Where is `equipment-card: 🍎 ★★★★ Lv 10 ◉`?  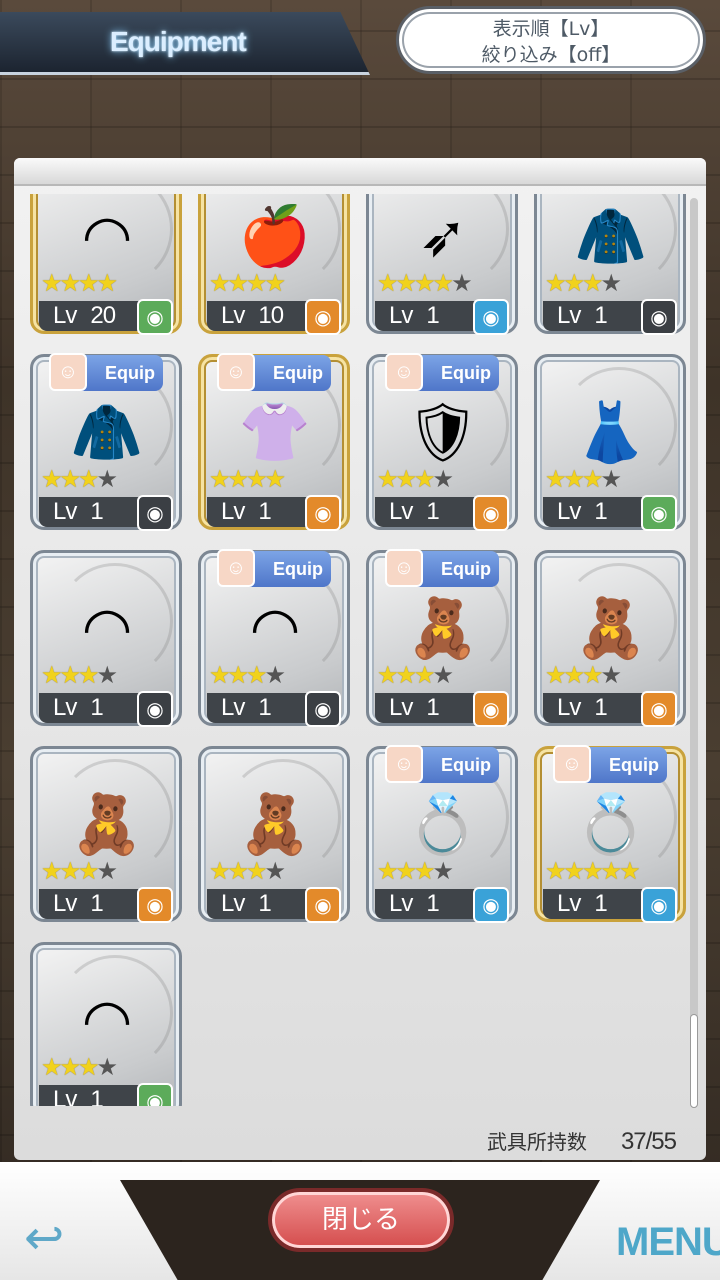
equipment-card: 🍎 ★★★★ Lv 10 ◉ is located at coordinates (274, 264).